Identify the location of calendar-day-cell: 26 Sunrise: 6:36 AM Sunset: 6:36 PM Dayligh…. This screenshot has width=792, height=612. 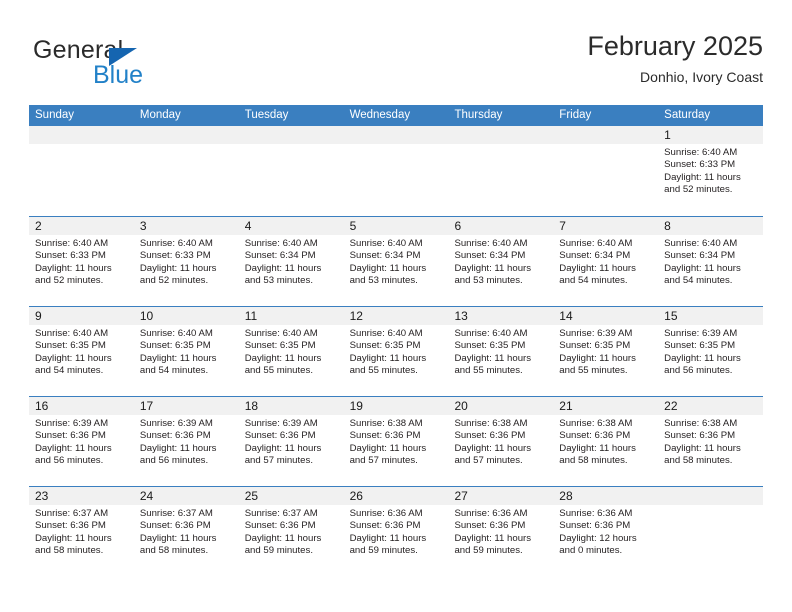
(396, 531).